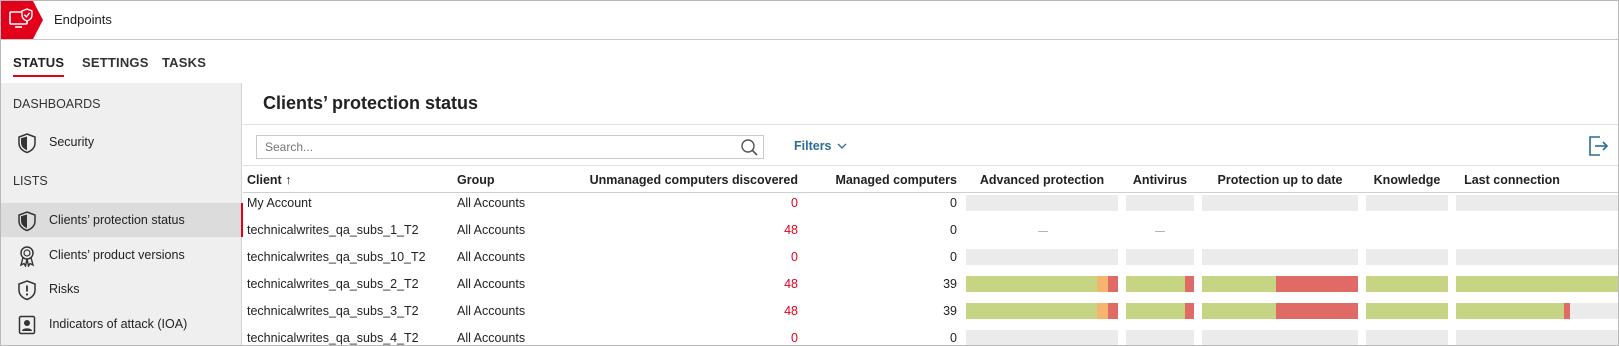  Describe the element at coordinates (930, 204) in the screenshot. I see `table-row: My Account All Accounts 0 0` at that location.